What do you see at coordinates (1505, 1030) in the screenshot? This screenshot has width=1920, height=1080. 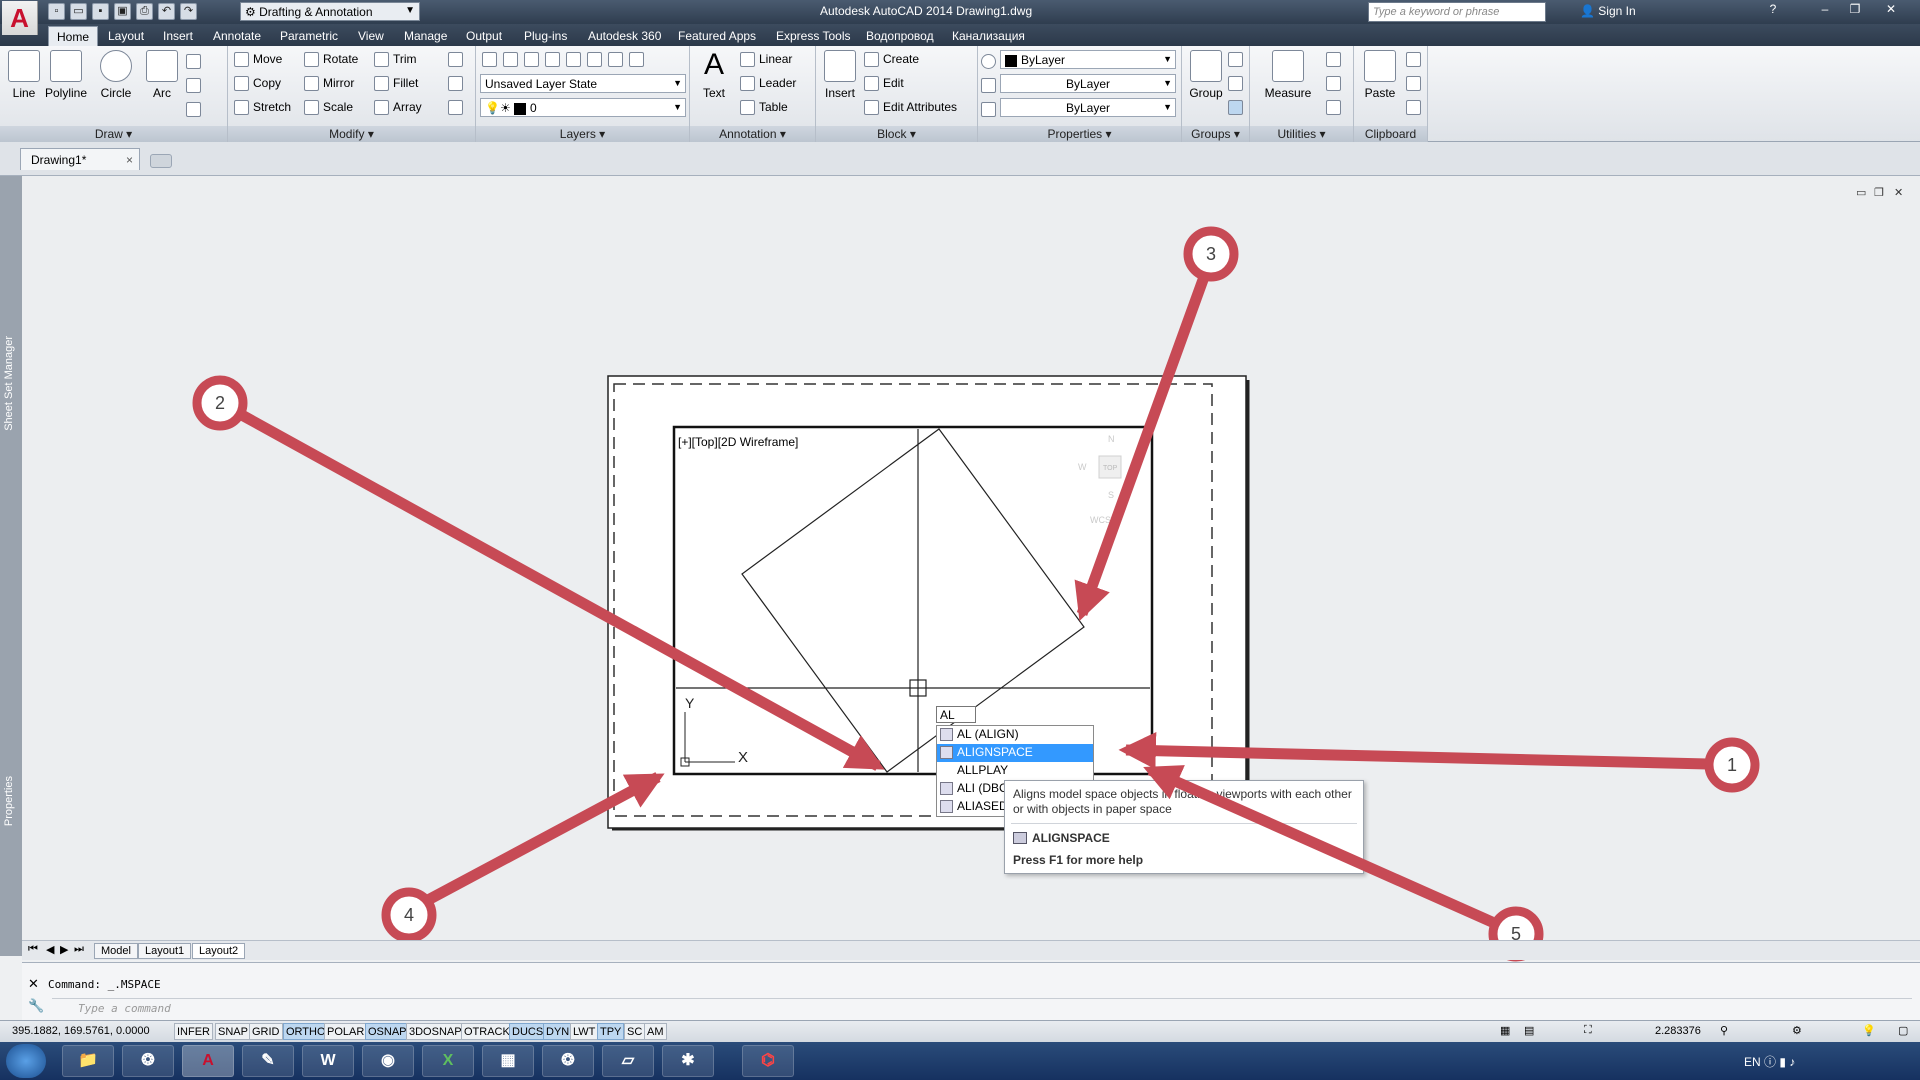 I see `model-space-icon: ▦` at bounding box center [1505, 1030].